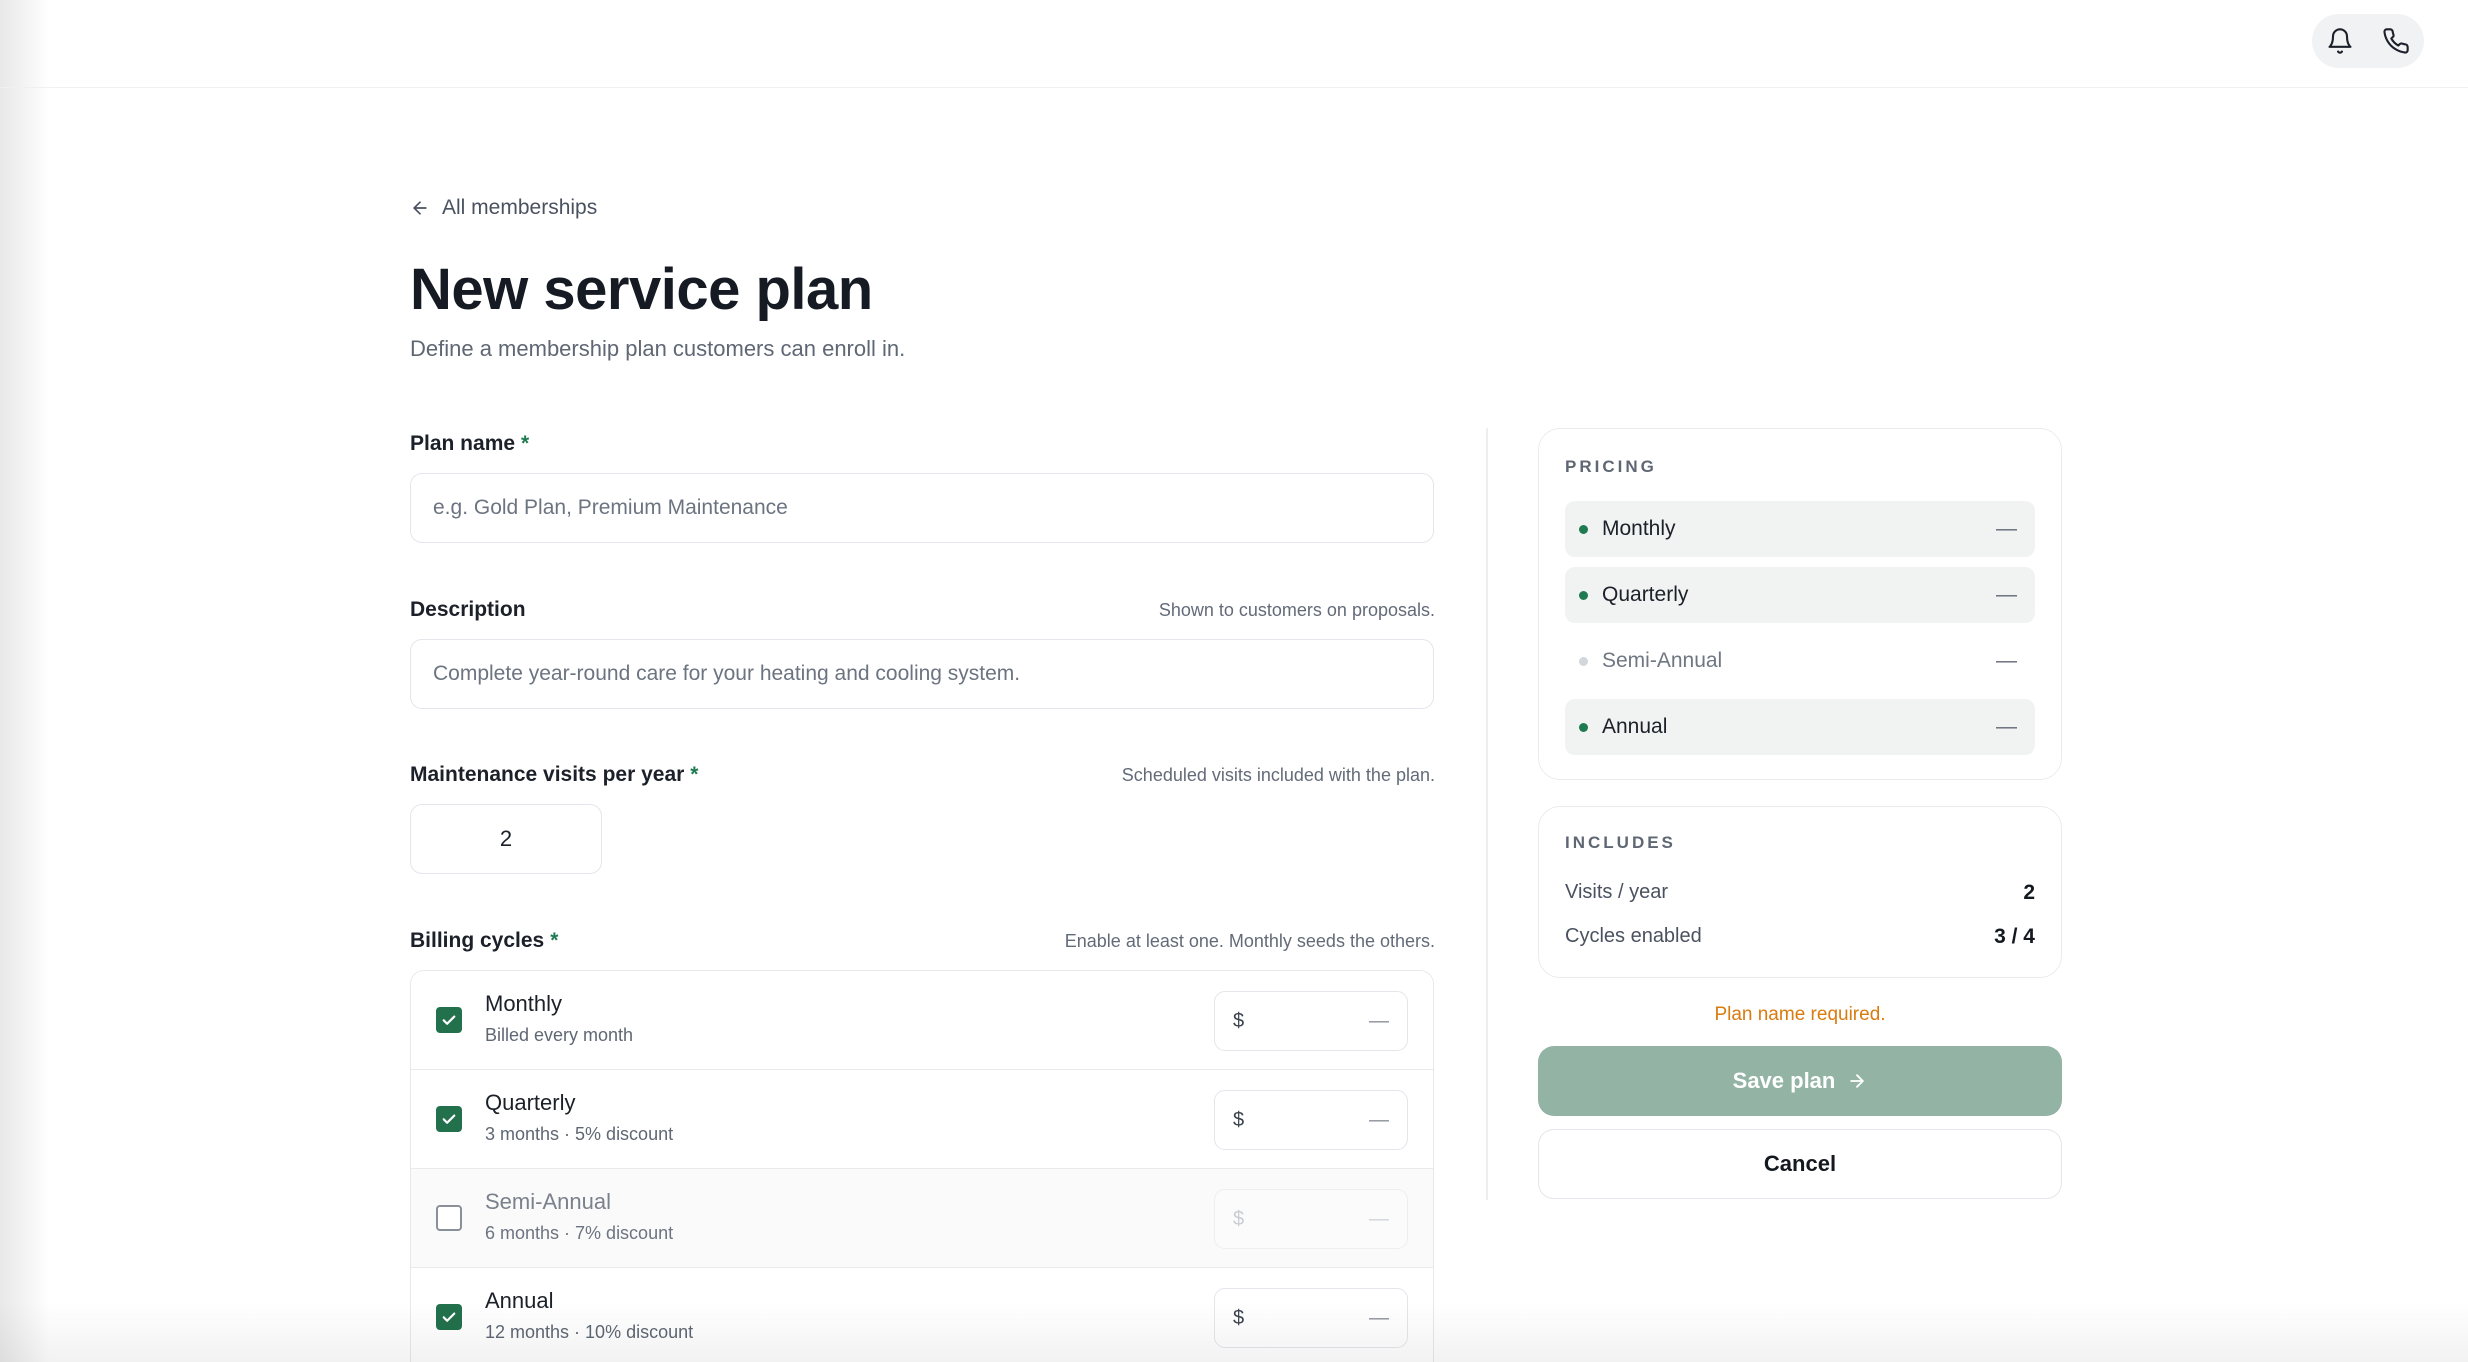 Image resolution: width=2468 pixels, height=1362 pixels. I want to click on visits-hint: Scheduled visits included with the plan., so click(1278, 775).